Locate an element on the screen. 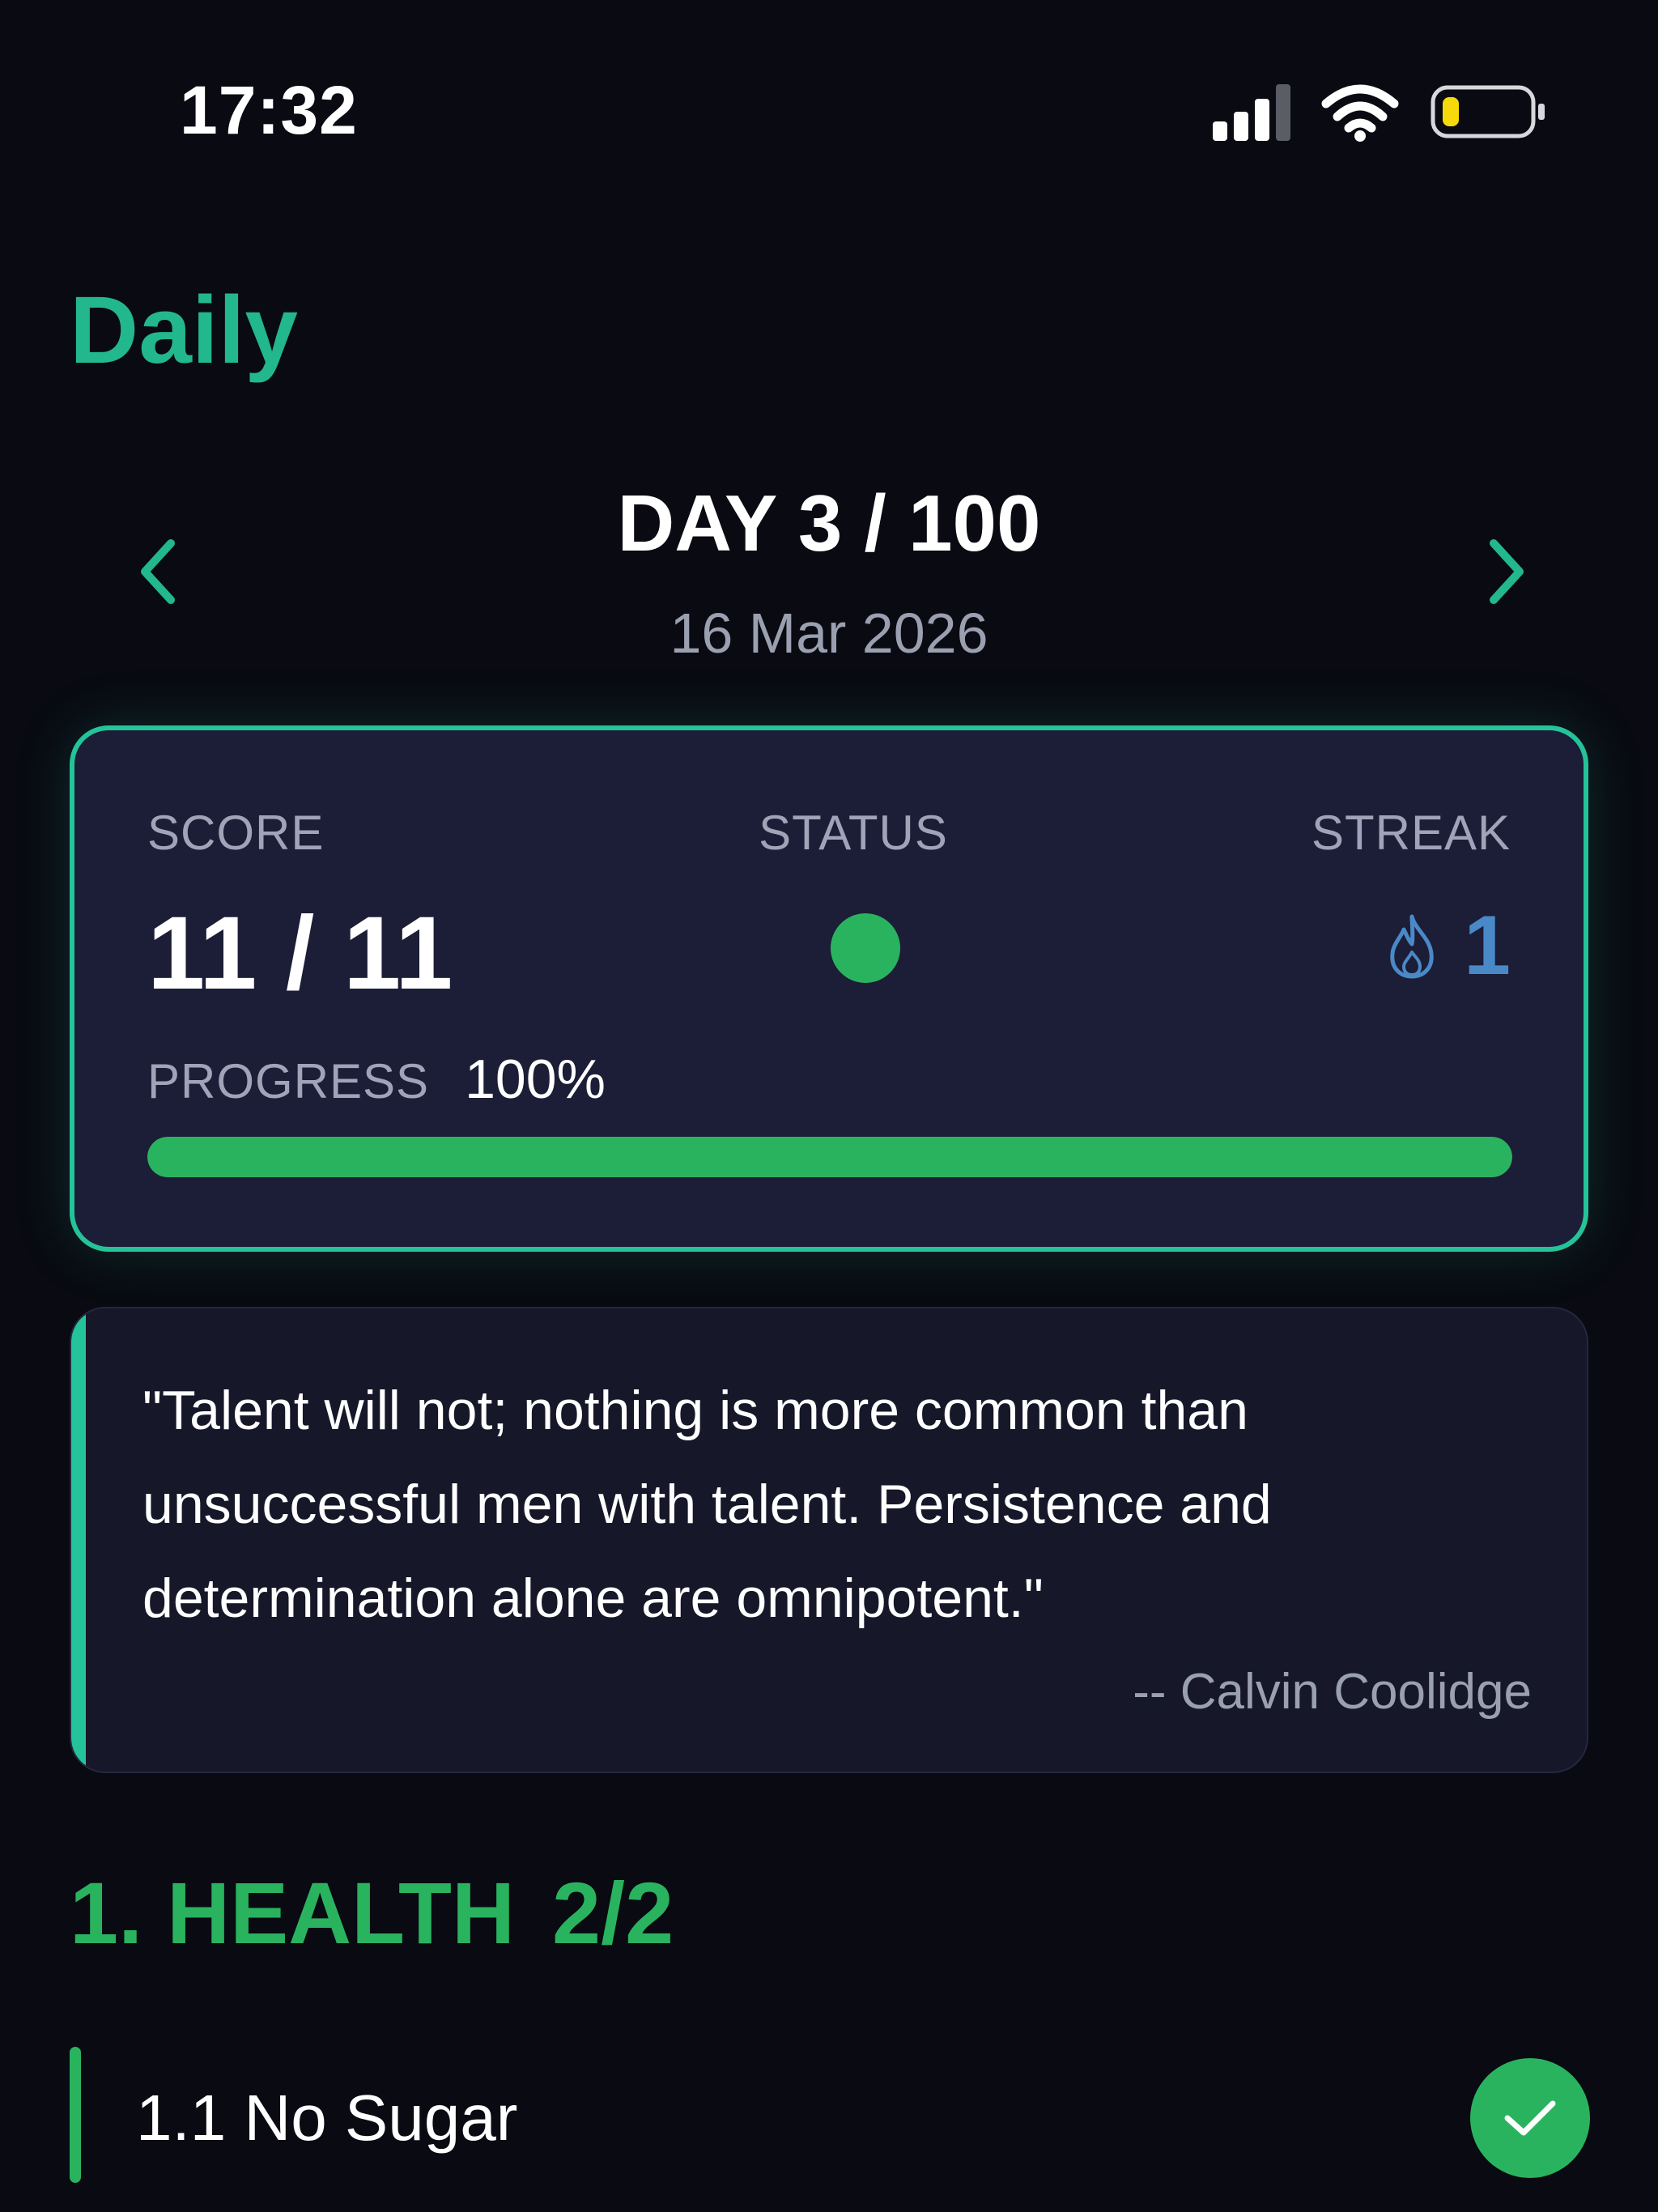 The height and width of the screenshot is (2212, 1658). status-time: 17:32 is located at coordinates (269, 110).